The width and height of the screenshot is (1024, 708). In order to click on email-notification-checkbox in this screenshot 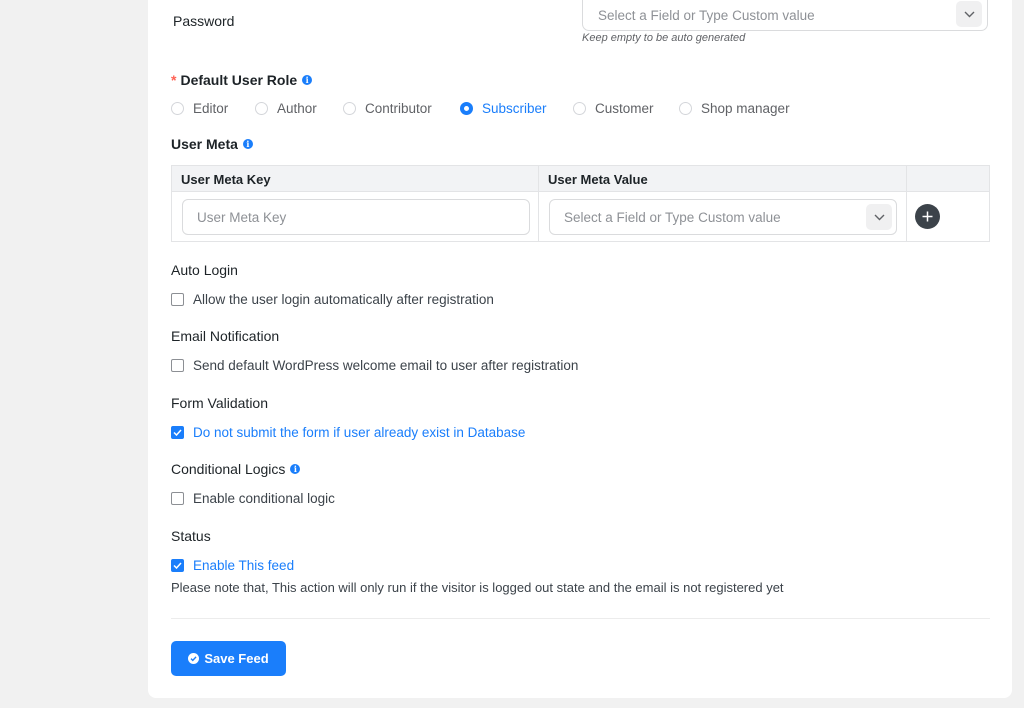, I will do `click(177, 365)`.